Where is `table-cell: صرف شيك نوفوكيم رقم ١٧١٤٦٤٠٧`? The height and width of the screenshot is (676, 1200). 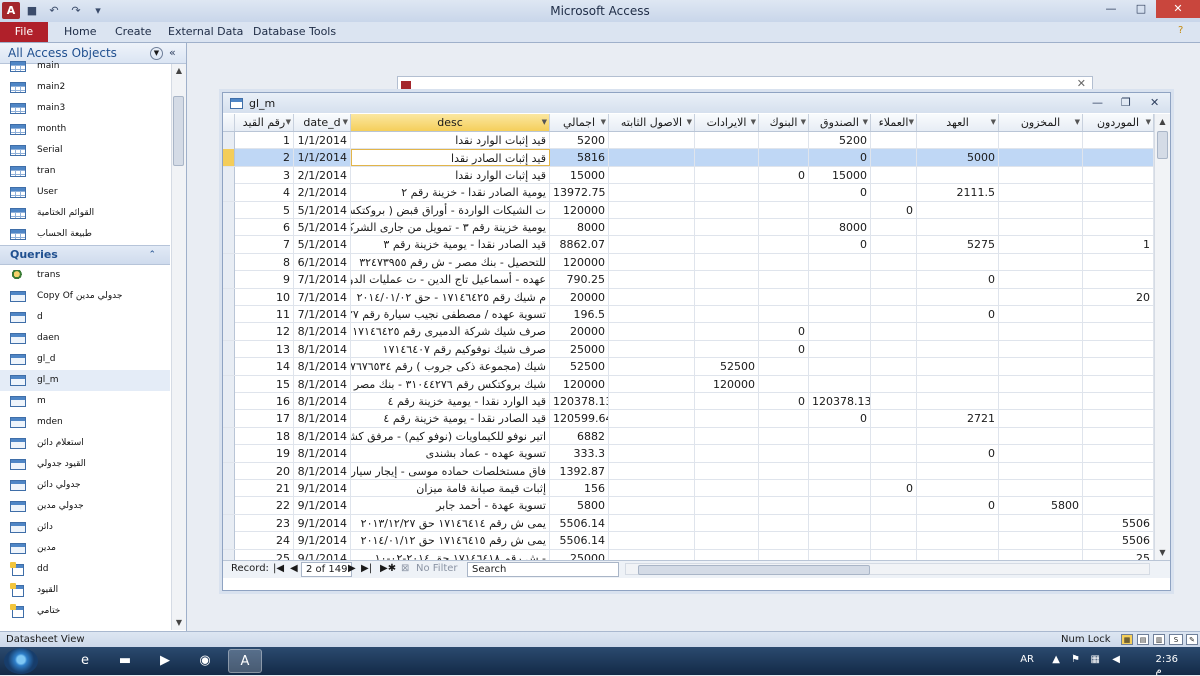
table-cell: صرف شيك نوفوكيم رقم ١٧١٤٦٤٠٧ is located at coordinates (450, 349).